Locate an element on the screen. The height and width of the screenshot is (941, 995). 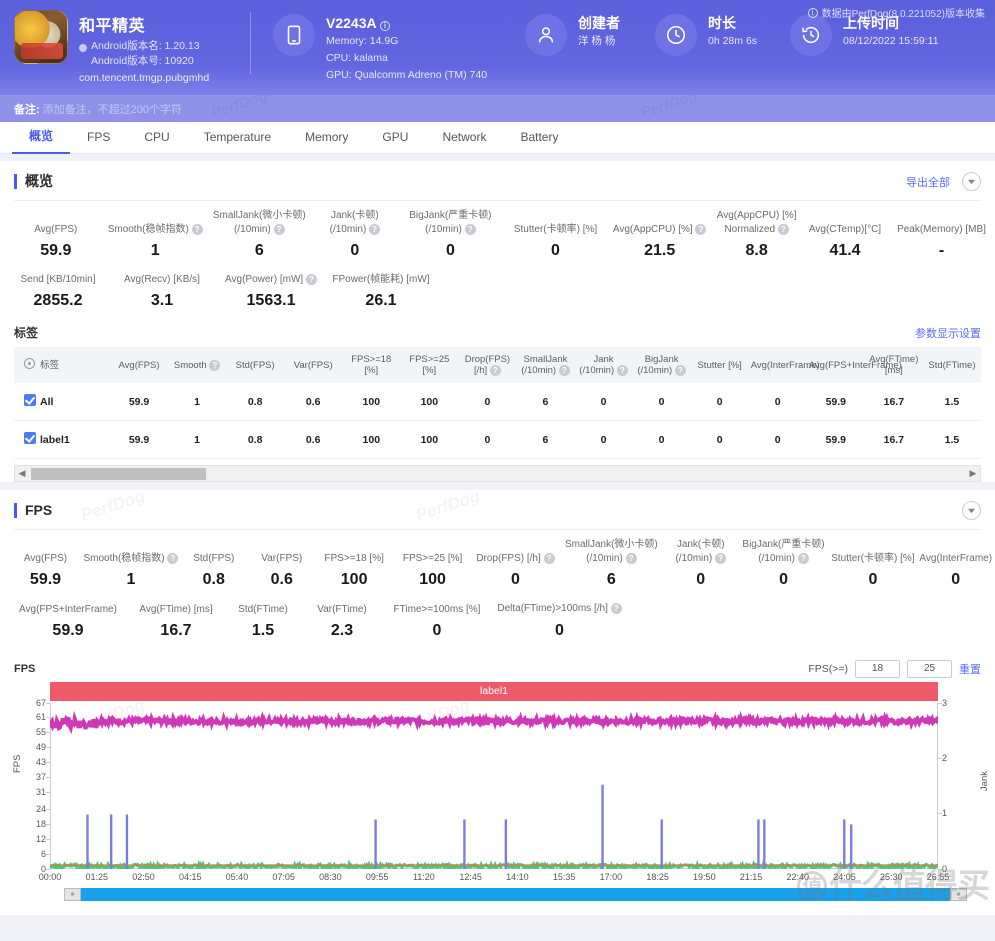
reset-button: 重置 is located at coordinates (970, 669).